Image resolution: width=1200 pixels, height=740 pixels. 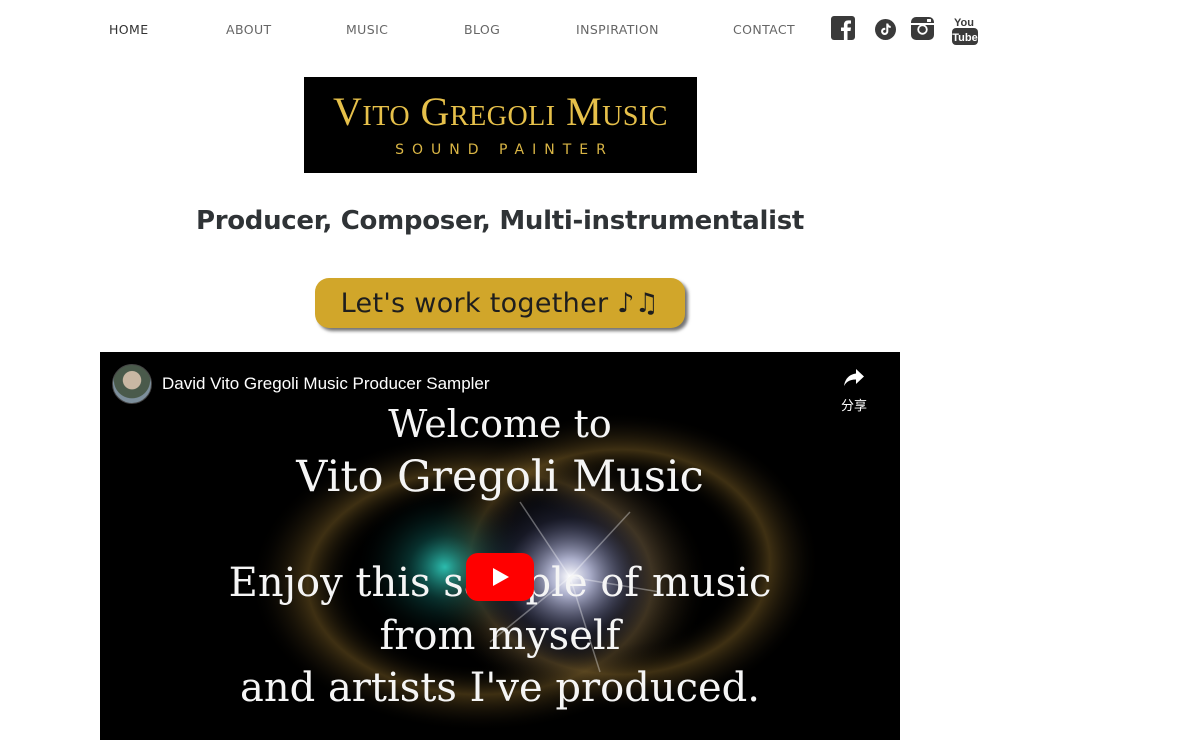 What do you see at coordinates (965, 30) in the screenshot?
I see `youtube-icon: You Tube` at bounding box center [965, 30].